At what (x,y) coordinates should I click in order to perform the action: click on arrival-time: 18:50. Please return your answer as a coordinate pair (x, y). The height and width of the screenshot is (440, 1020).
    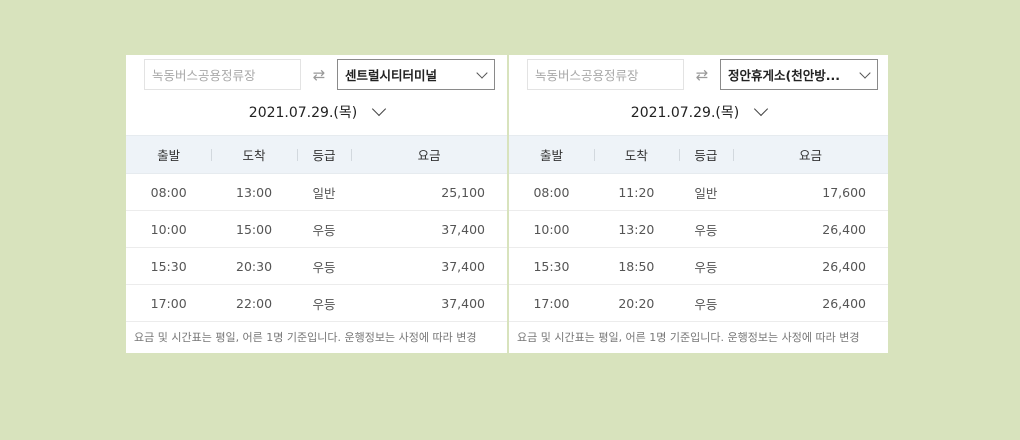
    Looking at the image, I should click on (636, 266).